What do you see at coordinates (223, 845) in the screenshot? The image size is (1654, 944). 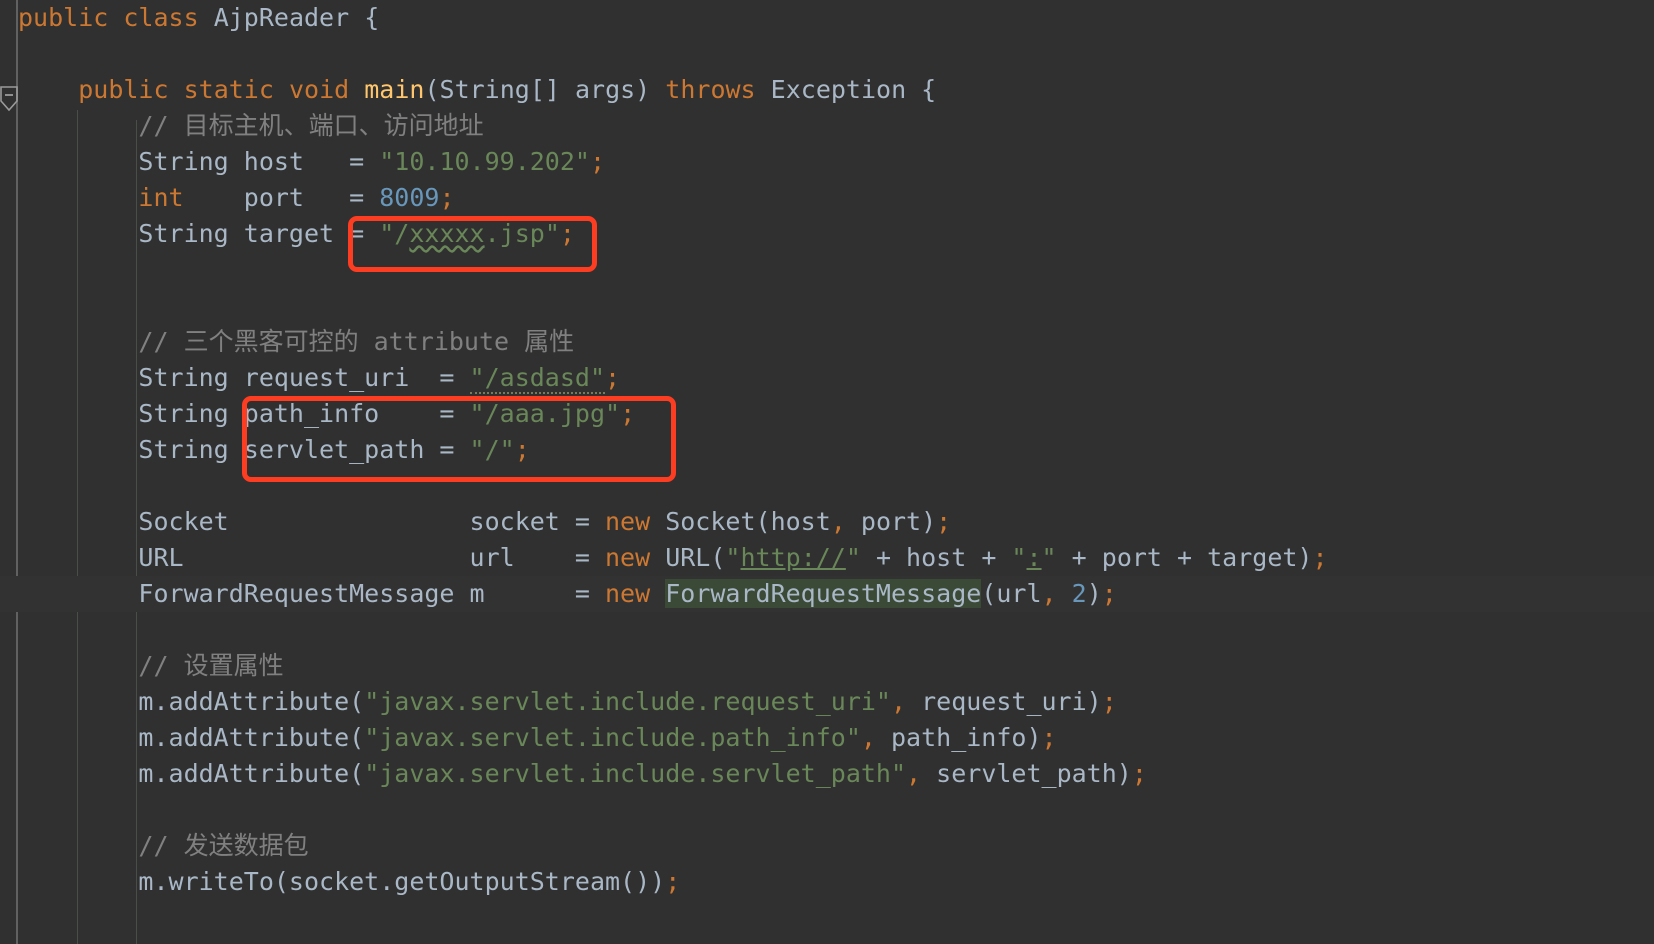 I see `code-token: // 发送数据包` at bounding box center [223, 845].